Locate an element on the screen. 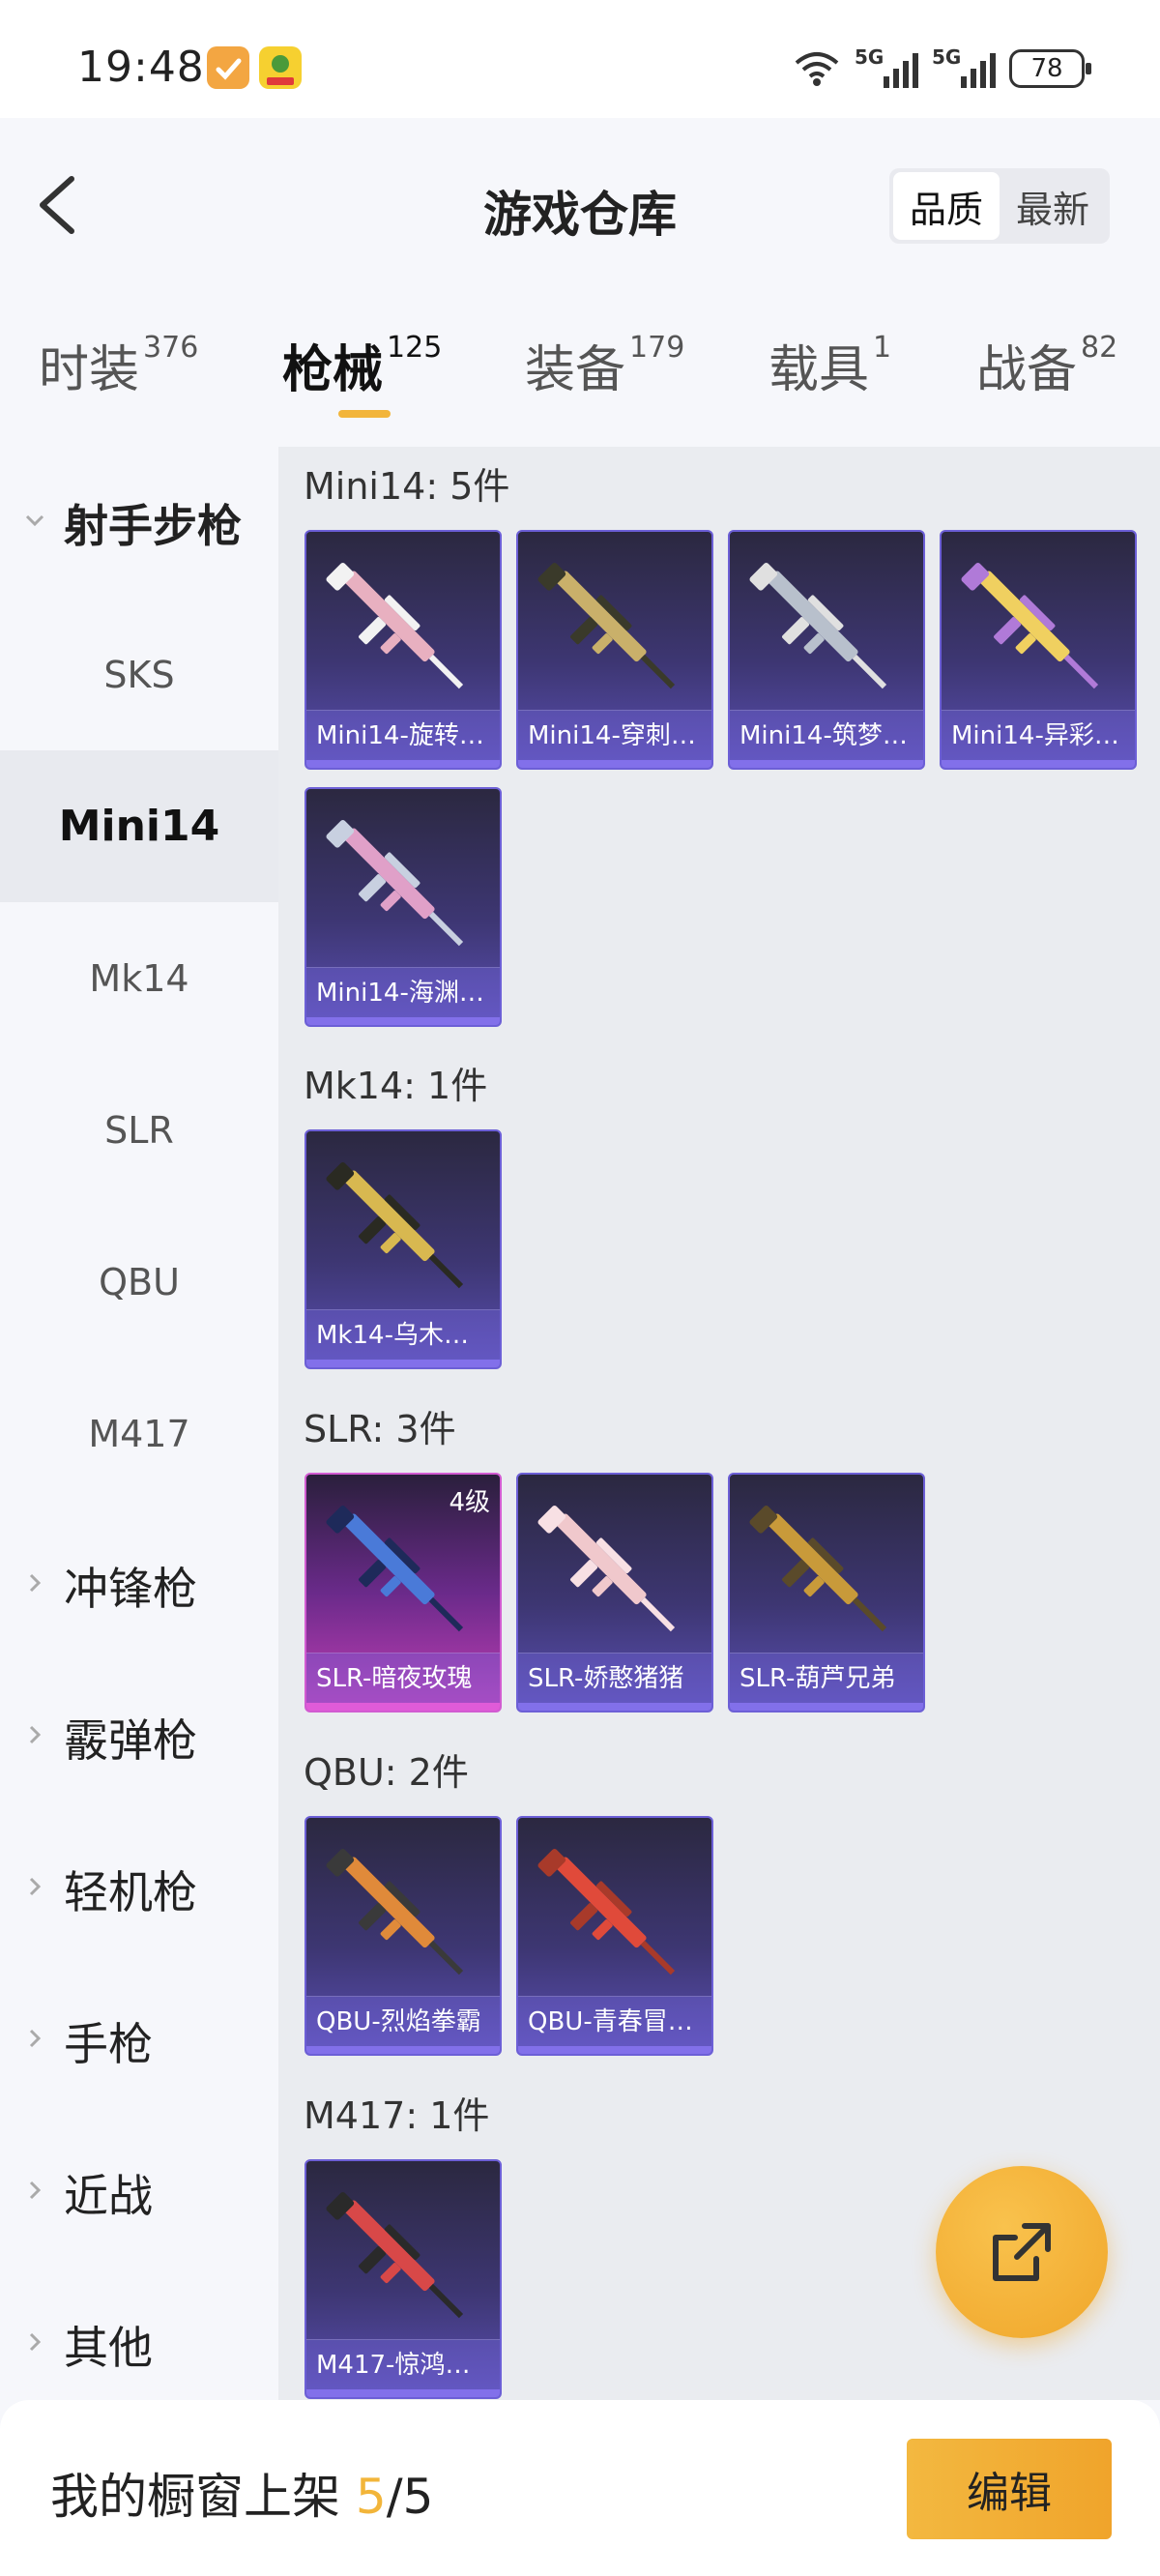 This screenshot has width=1160, height=2576. weapon-name: QBU-烈焰拳霸 is located at coordinates (403, 2021).